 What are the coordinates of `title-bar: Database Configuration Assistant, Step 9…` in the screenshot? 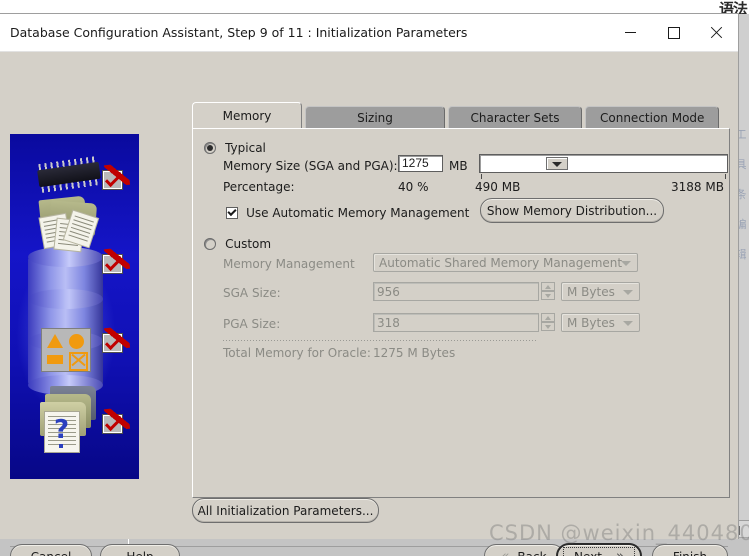 It's located at (369, 33).